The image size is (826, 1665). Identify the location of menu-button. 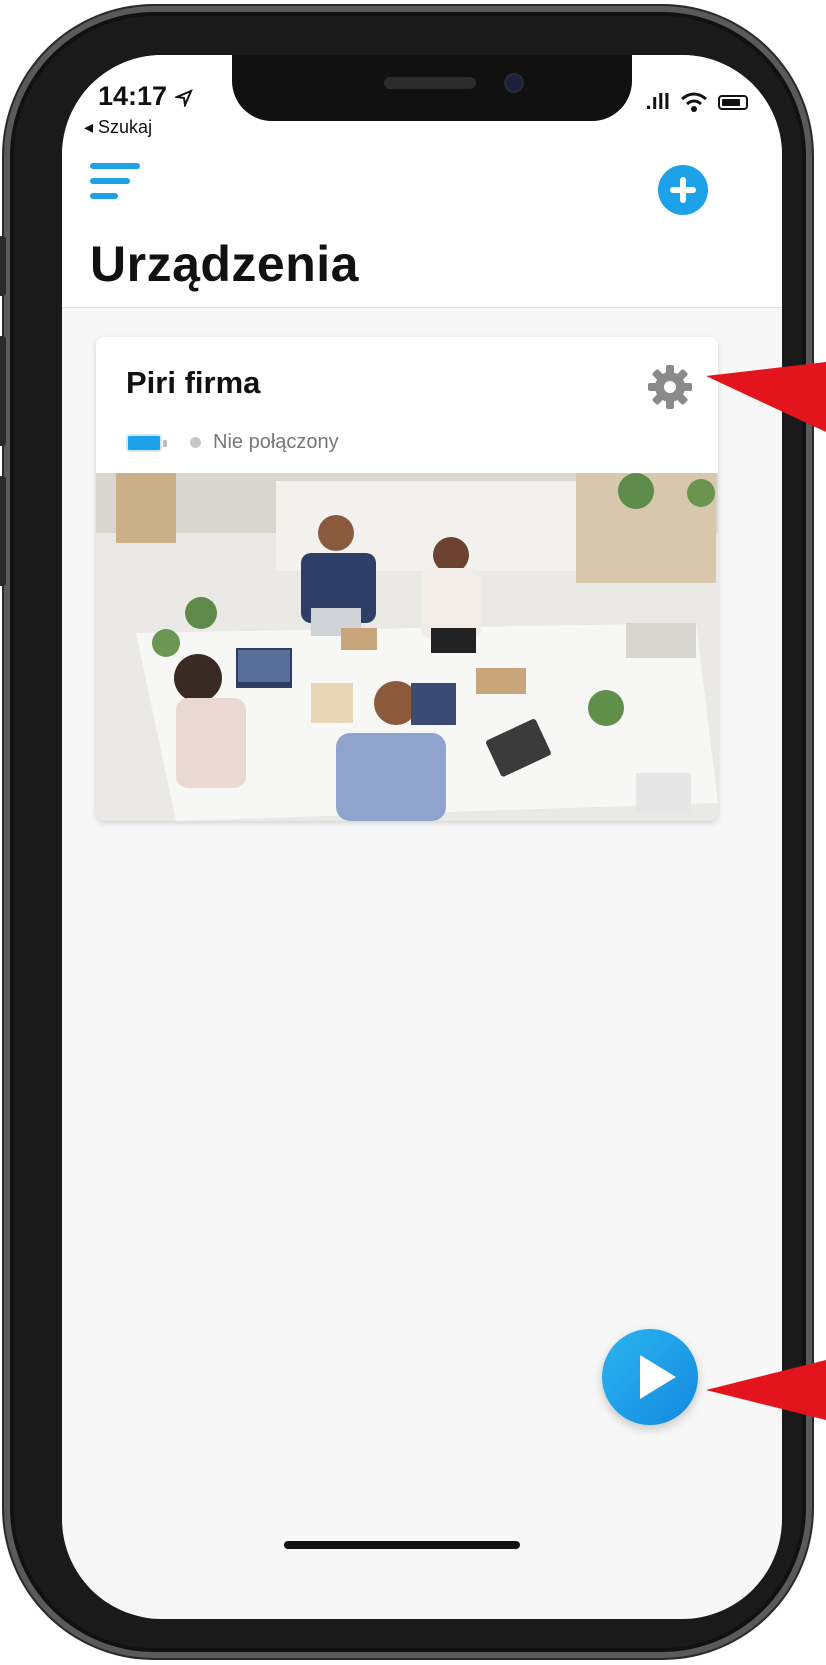
(115, 184).